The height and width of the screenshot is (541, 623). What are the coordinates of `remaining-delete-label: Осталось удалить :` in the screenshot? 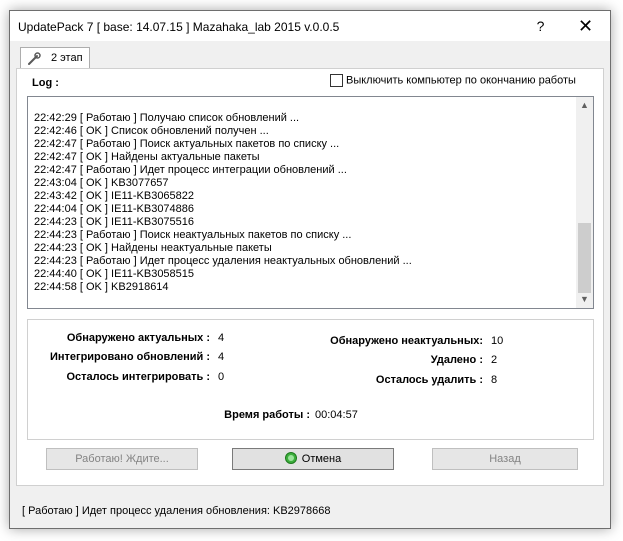 It's located at (429, 380).